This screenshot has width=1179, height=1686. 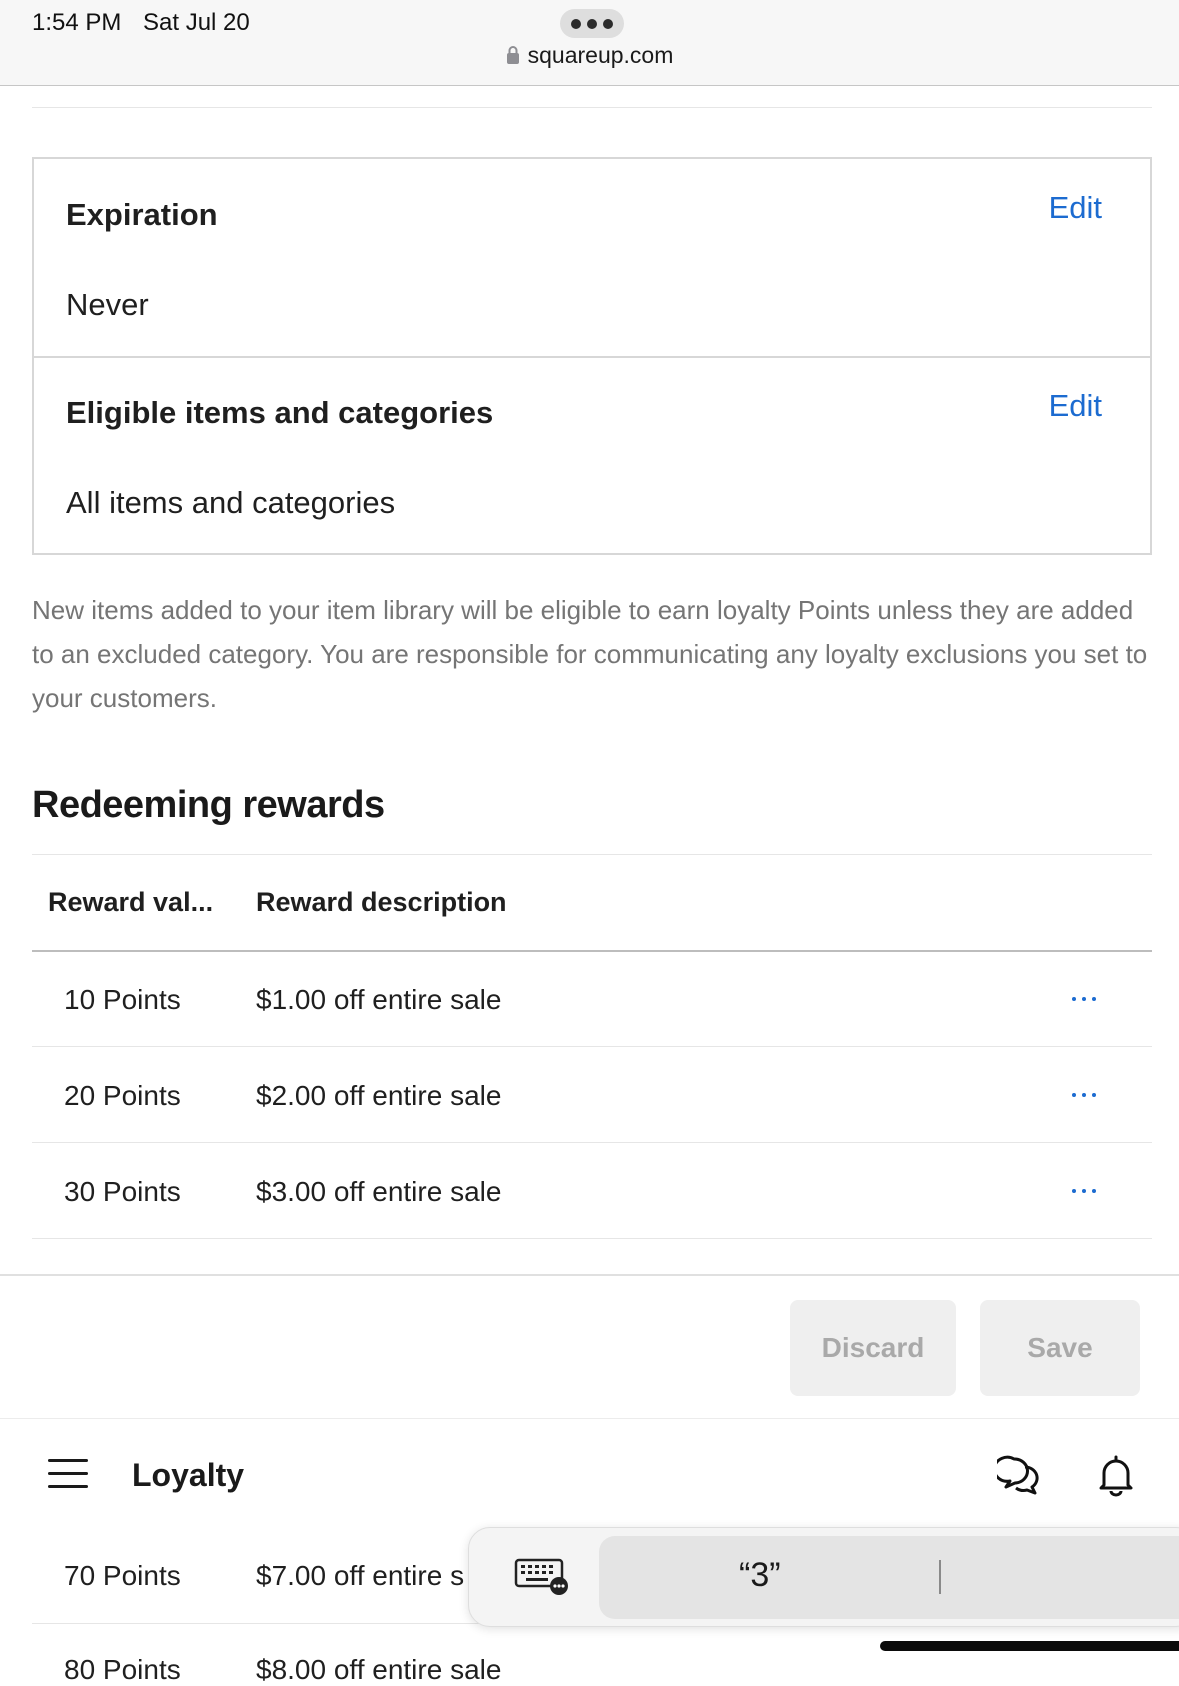 I want to click on redeeming-rewards-heading: Redeeming rewards, so click(x=208, y=805).